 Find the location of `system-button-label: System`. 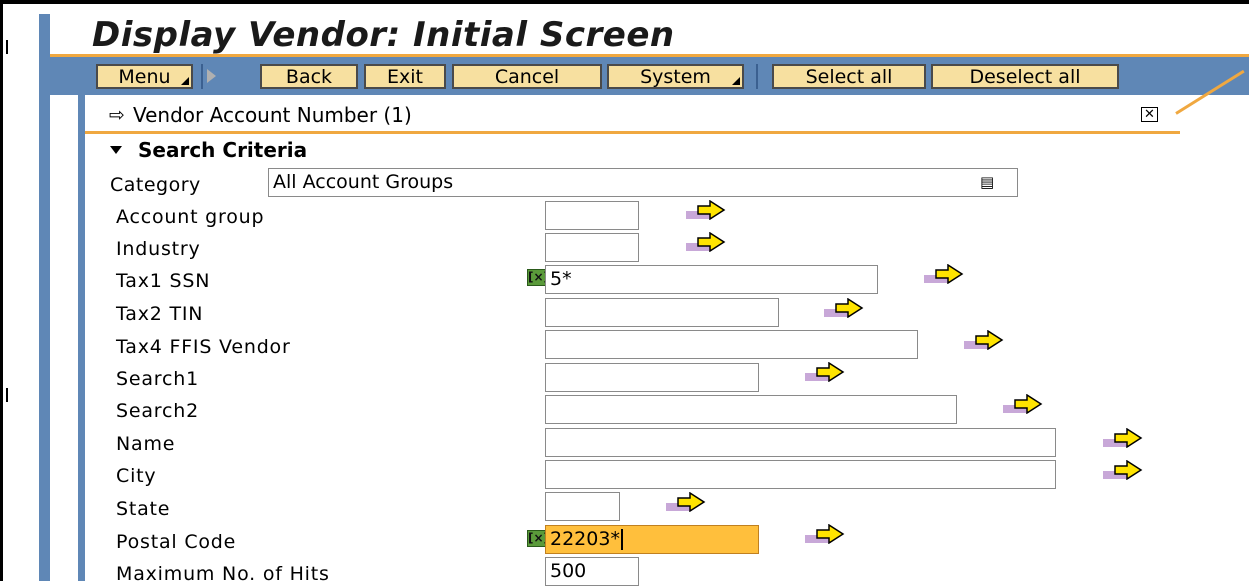

system-button-label: System is located at coordinates (675, 77).